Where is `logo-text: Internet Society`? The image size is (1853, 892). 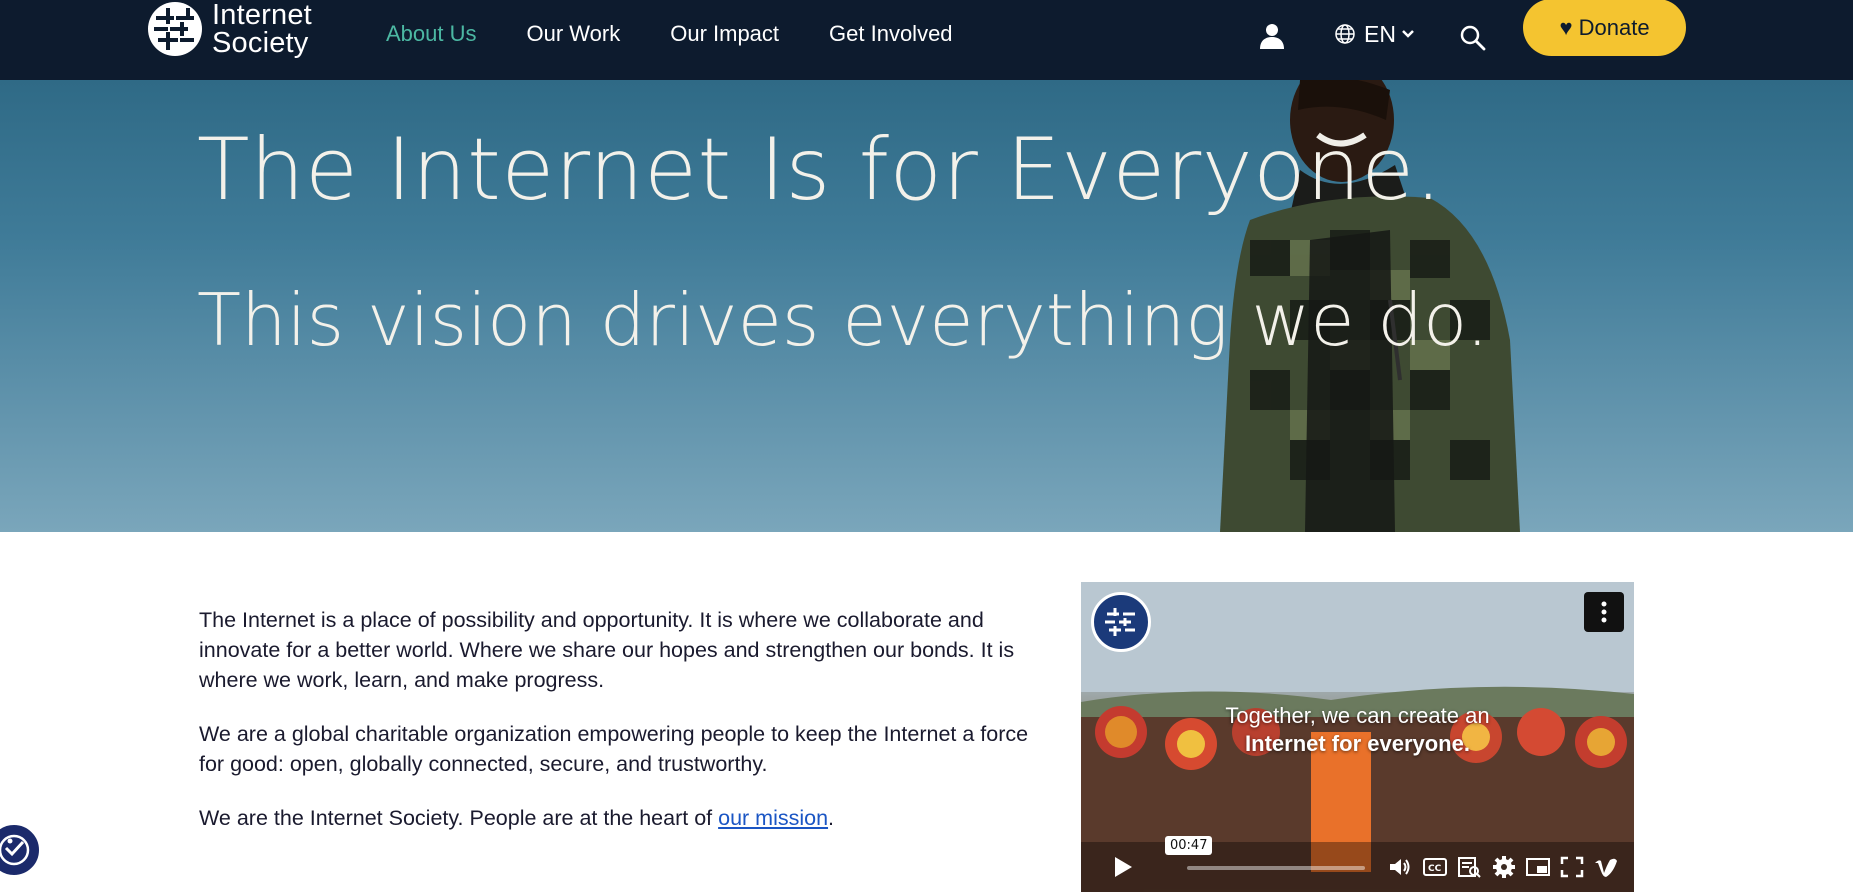
logo-text: Internet Society is located at coordinates (262, 29).